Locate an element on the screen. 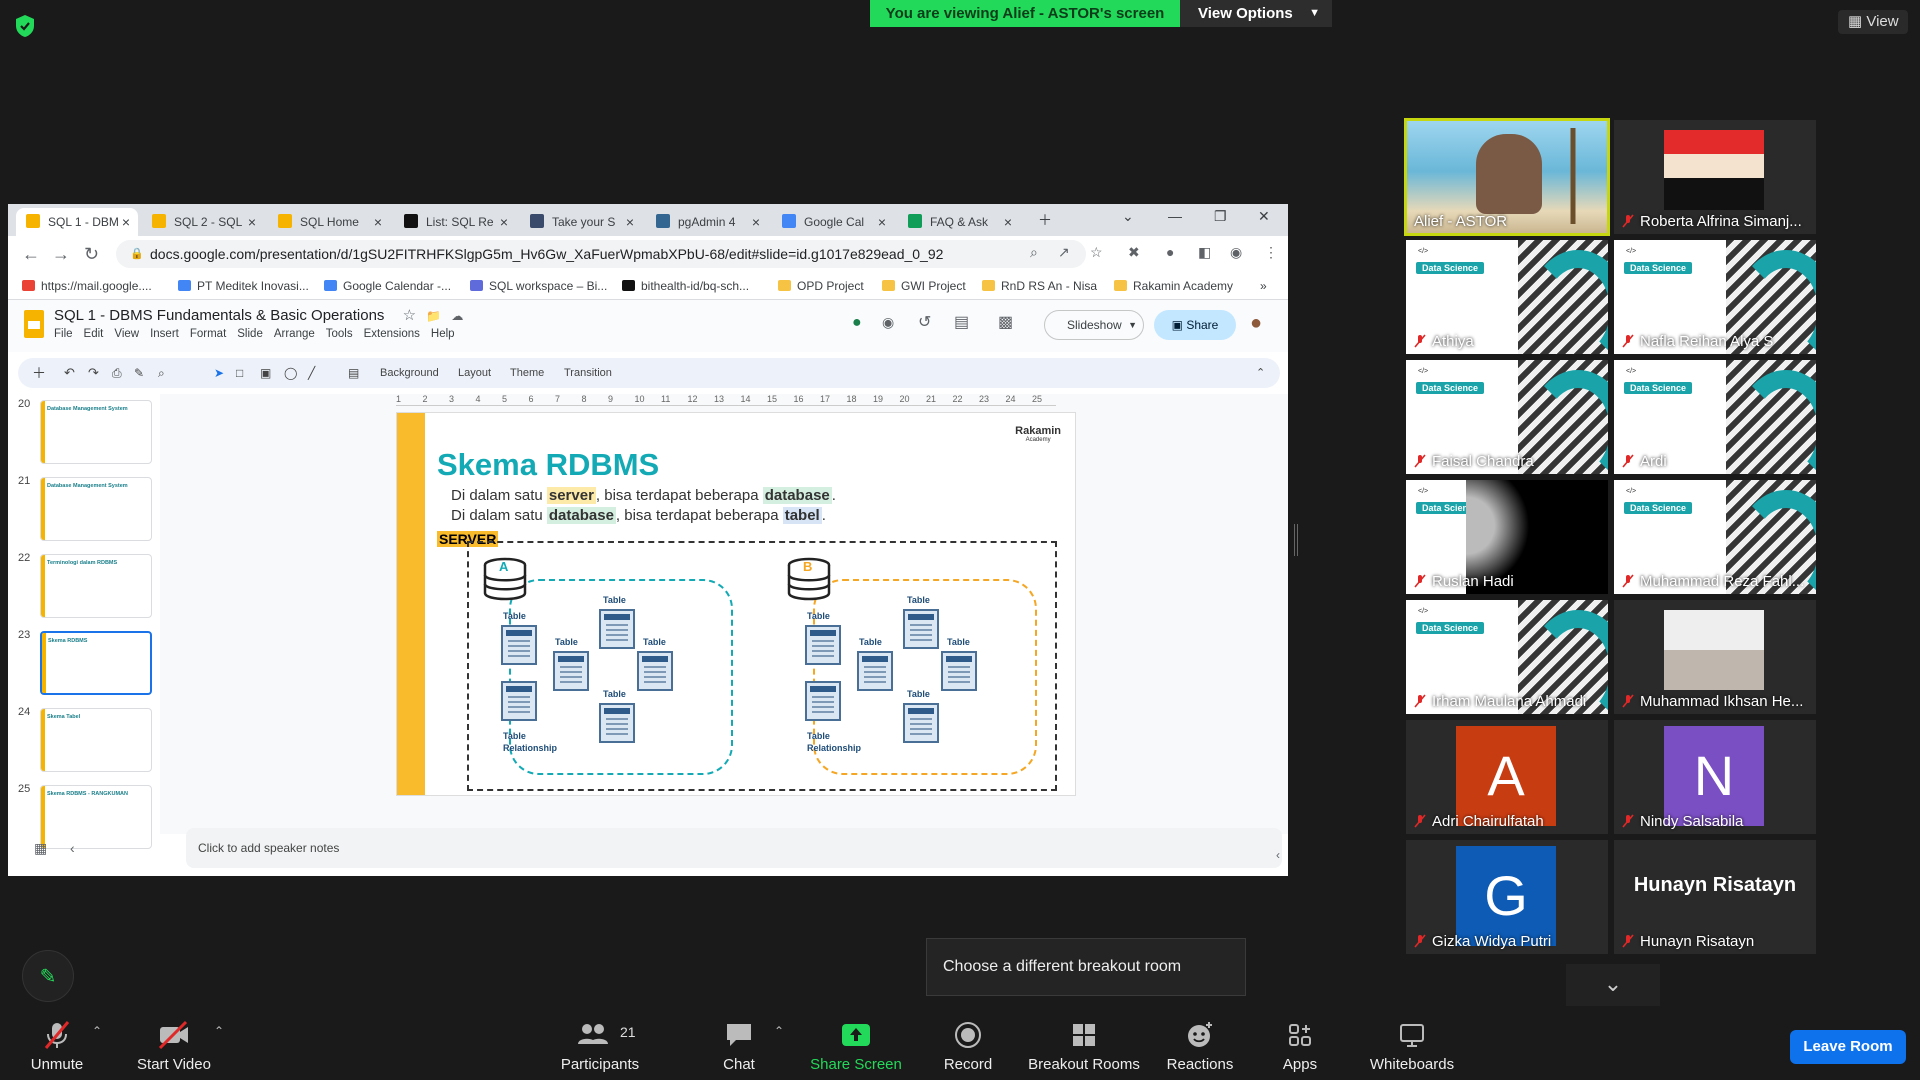 The image size is (1920, 1080). new-tab-button: ＋ is located at coordinates (1045, 220).